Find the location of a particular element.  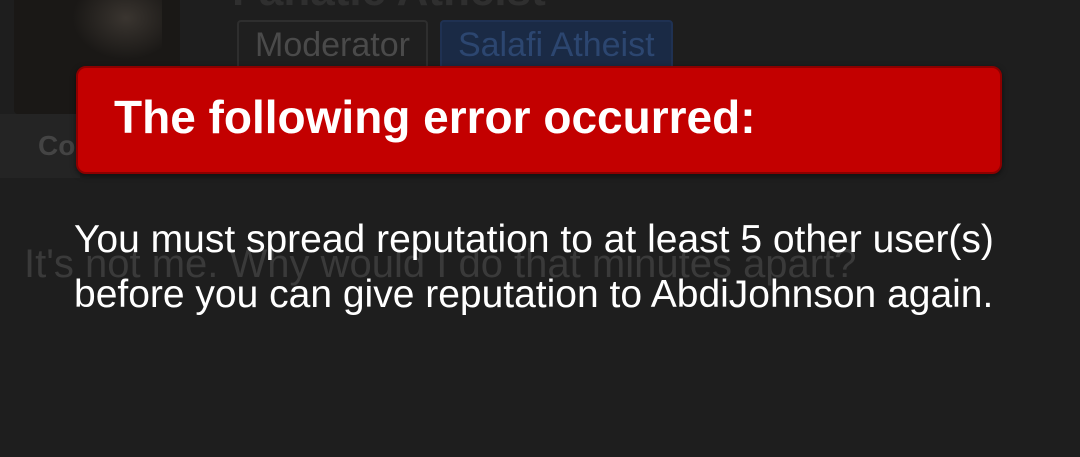

post-username: Fanatic Atheist is located at coordinates (389, 8).